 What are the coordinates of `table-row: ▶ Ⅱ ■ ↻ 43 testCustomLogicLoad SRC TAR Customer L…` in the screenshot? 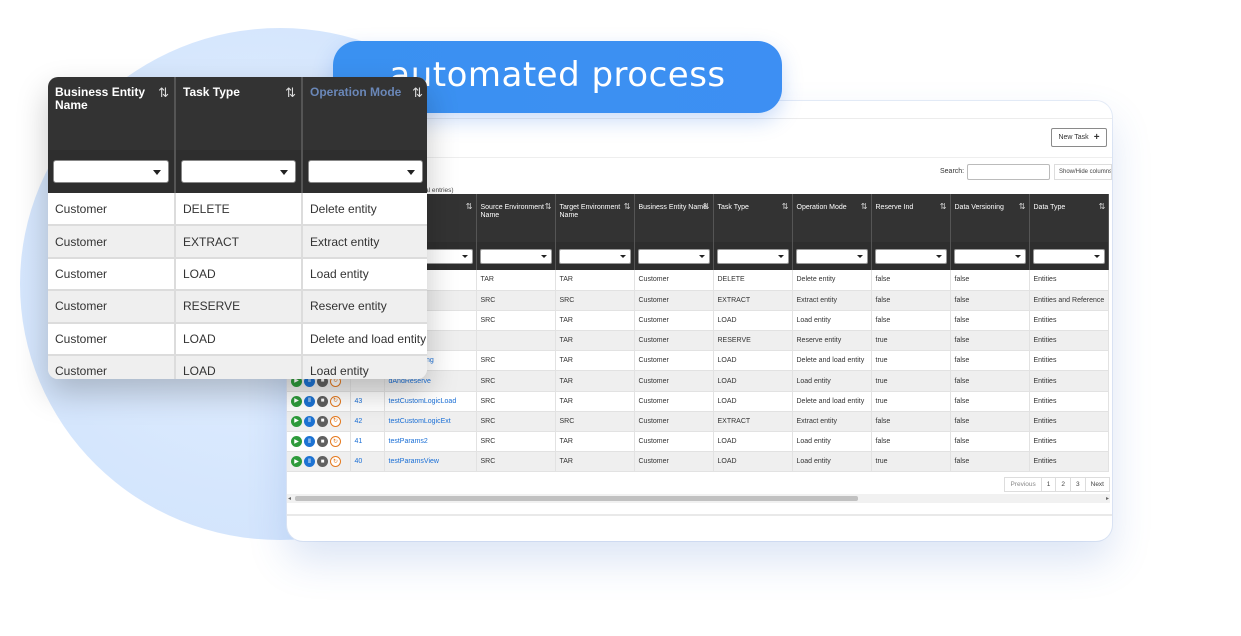 It's located at (698, 401).